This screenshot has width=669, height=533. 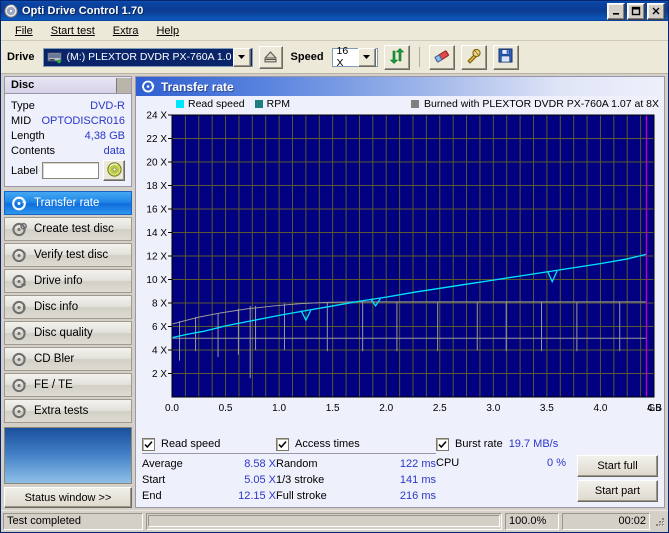 I want to click on tools-icon, so click(x=473, y=57).